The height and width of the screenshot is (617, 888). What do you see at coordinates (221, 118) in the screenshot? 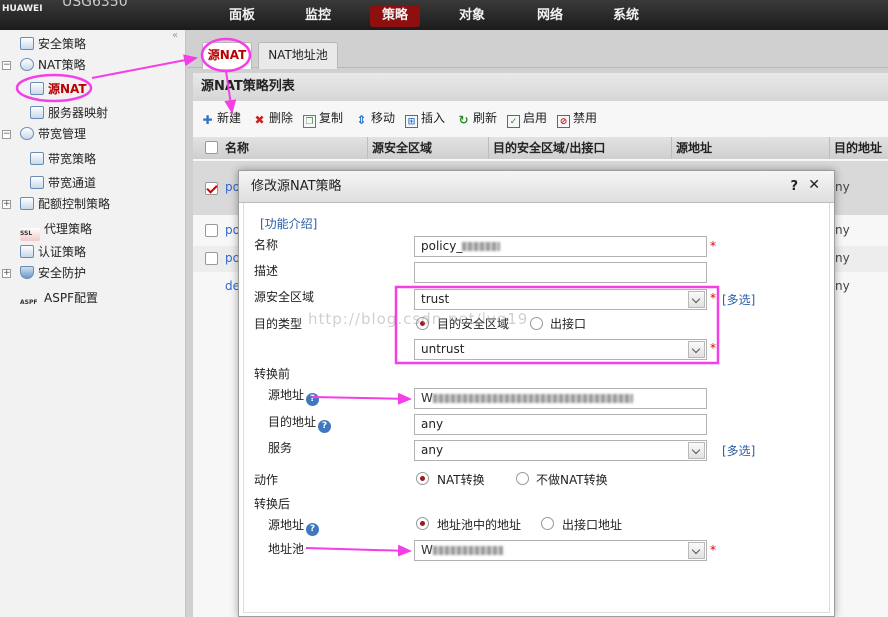
I see `new-button: ✚ 新建` at bounding box center [221, 118].